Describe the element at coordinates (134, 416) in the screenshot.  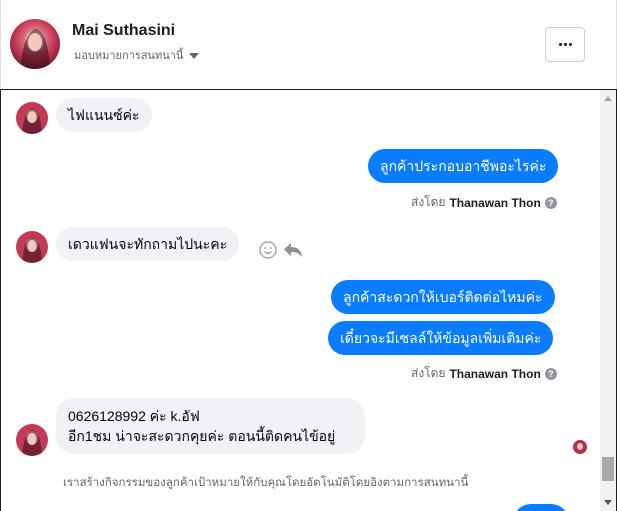
I see `message-line: 0626128992 ค่ะ k.อัฟ` at that location.